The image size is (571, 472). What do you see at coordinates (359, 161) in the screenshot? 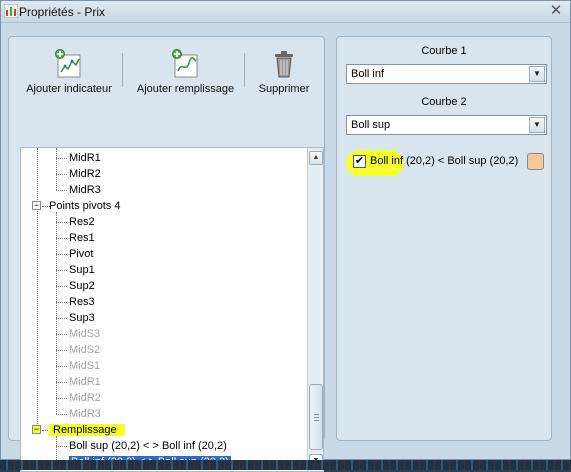
I see `fill-enabled-checkbox: ✔` at bounding box center [359, 161].